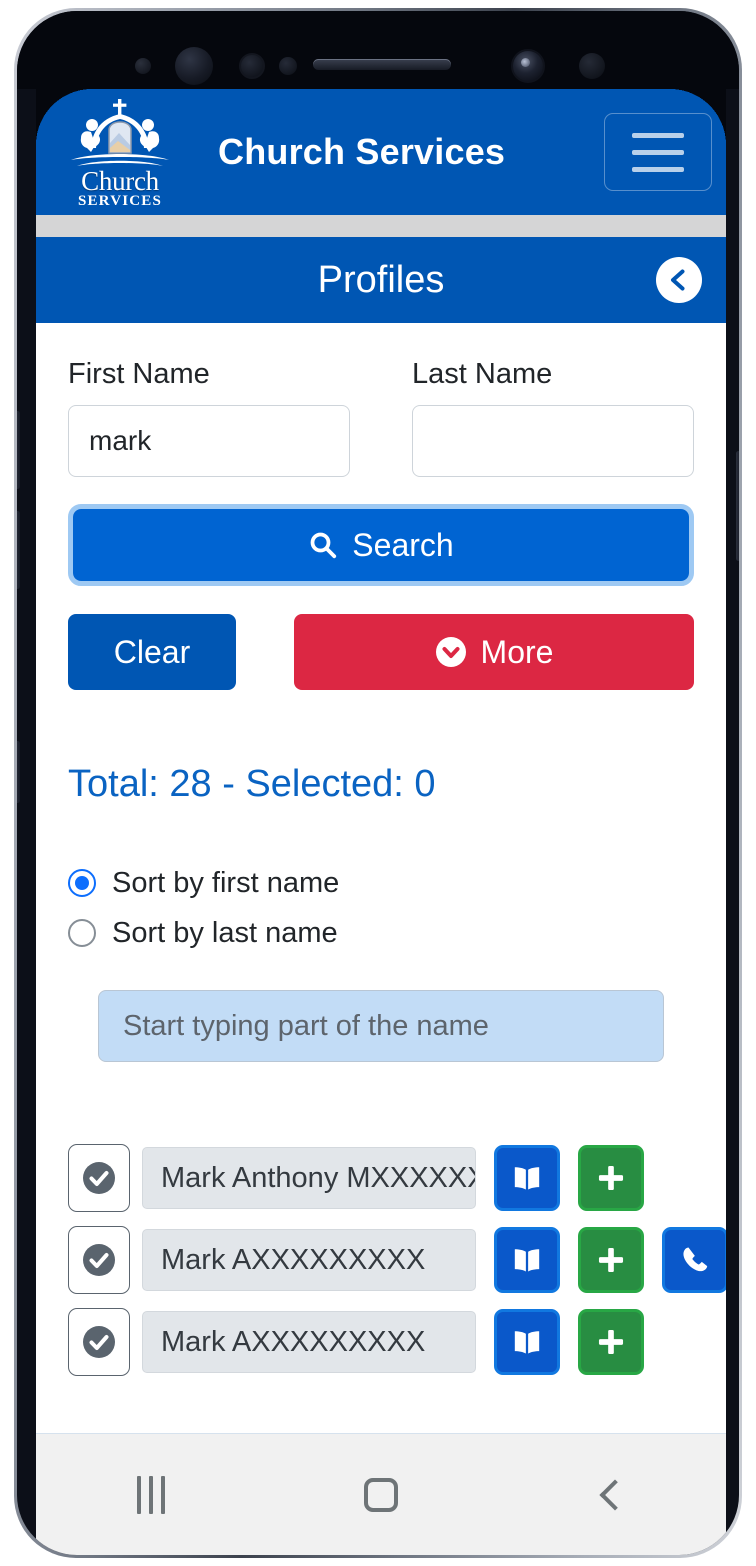 Image resolution: width=756 pixels, height=1566 pixels. I want to click on sort-by-last-name-label: Sort by last name, so click(225, 932).